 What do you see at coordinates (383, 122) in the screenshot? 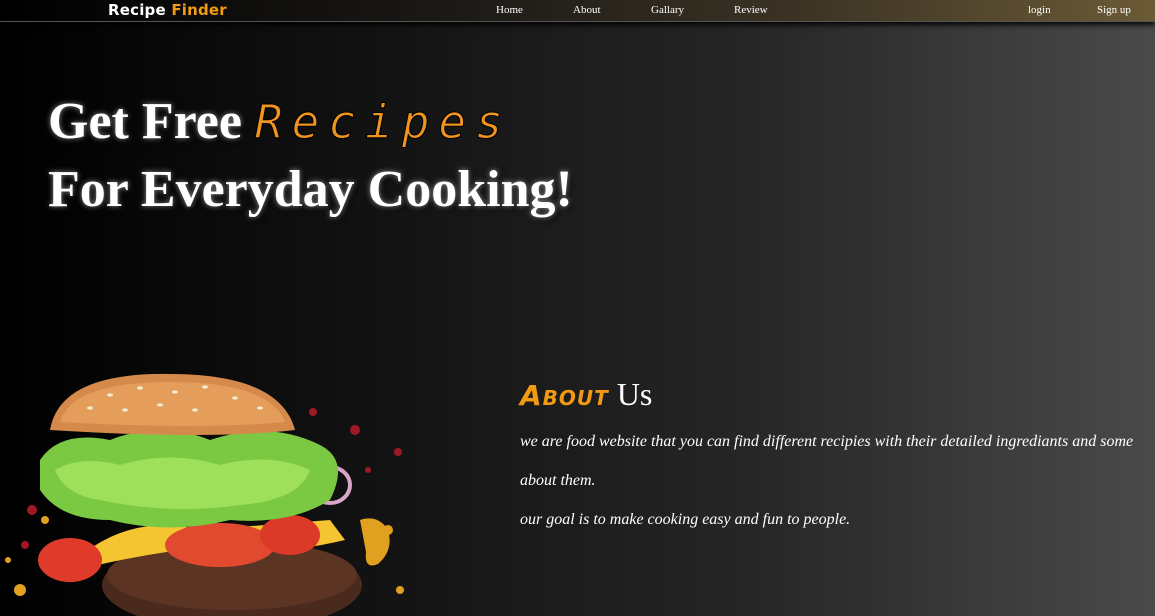
I see `hero-title-accent: Recipes` at bounding box center [383, 122].